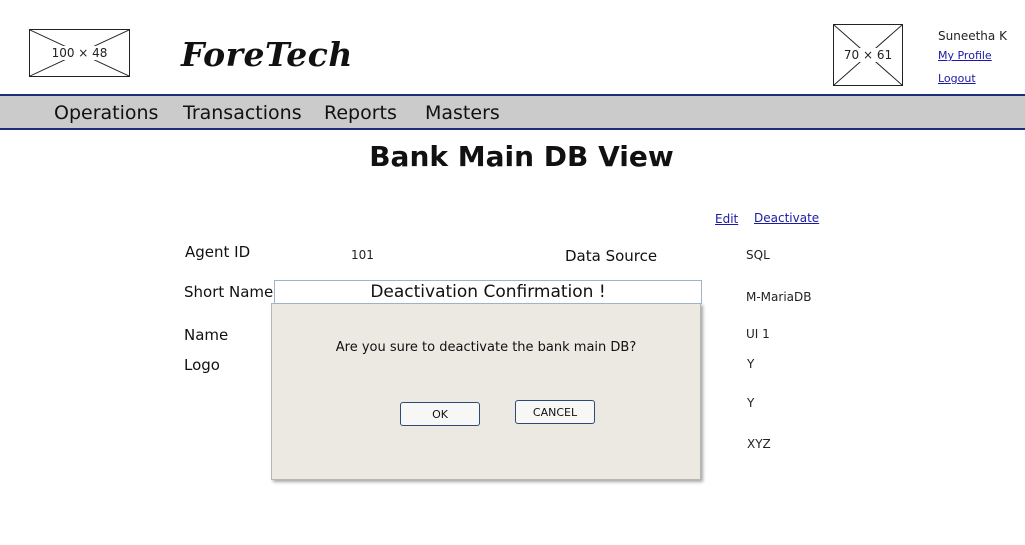 The image size is (1025, 545). What do you see at coordinates (726, 219) in the screenshot?
I see `edit-link: Edit` at bounding box center [726, 219].